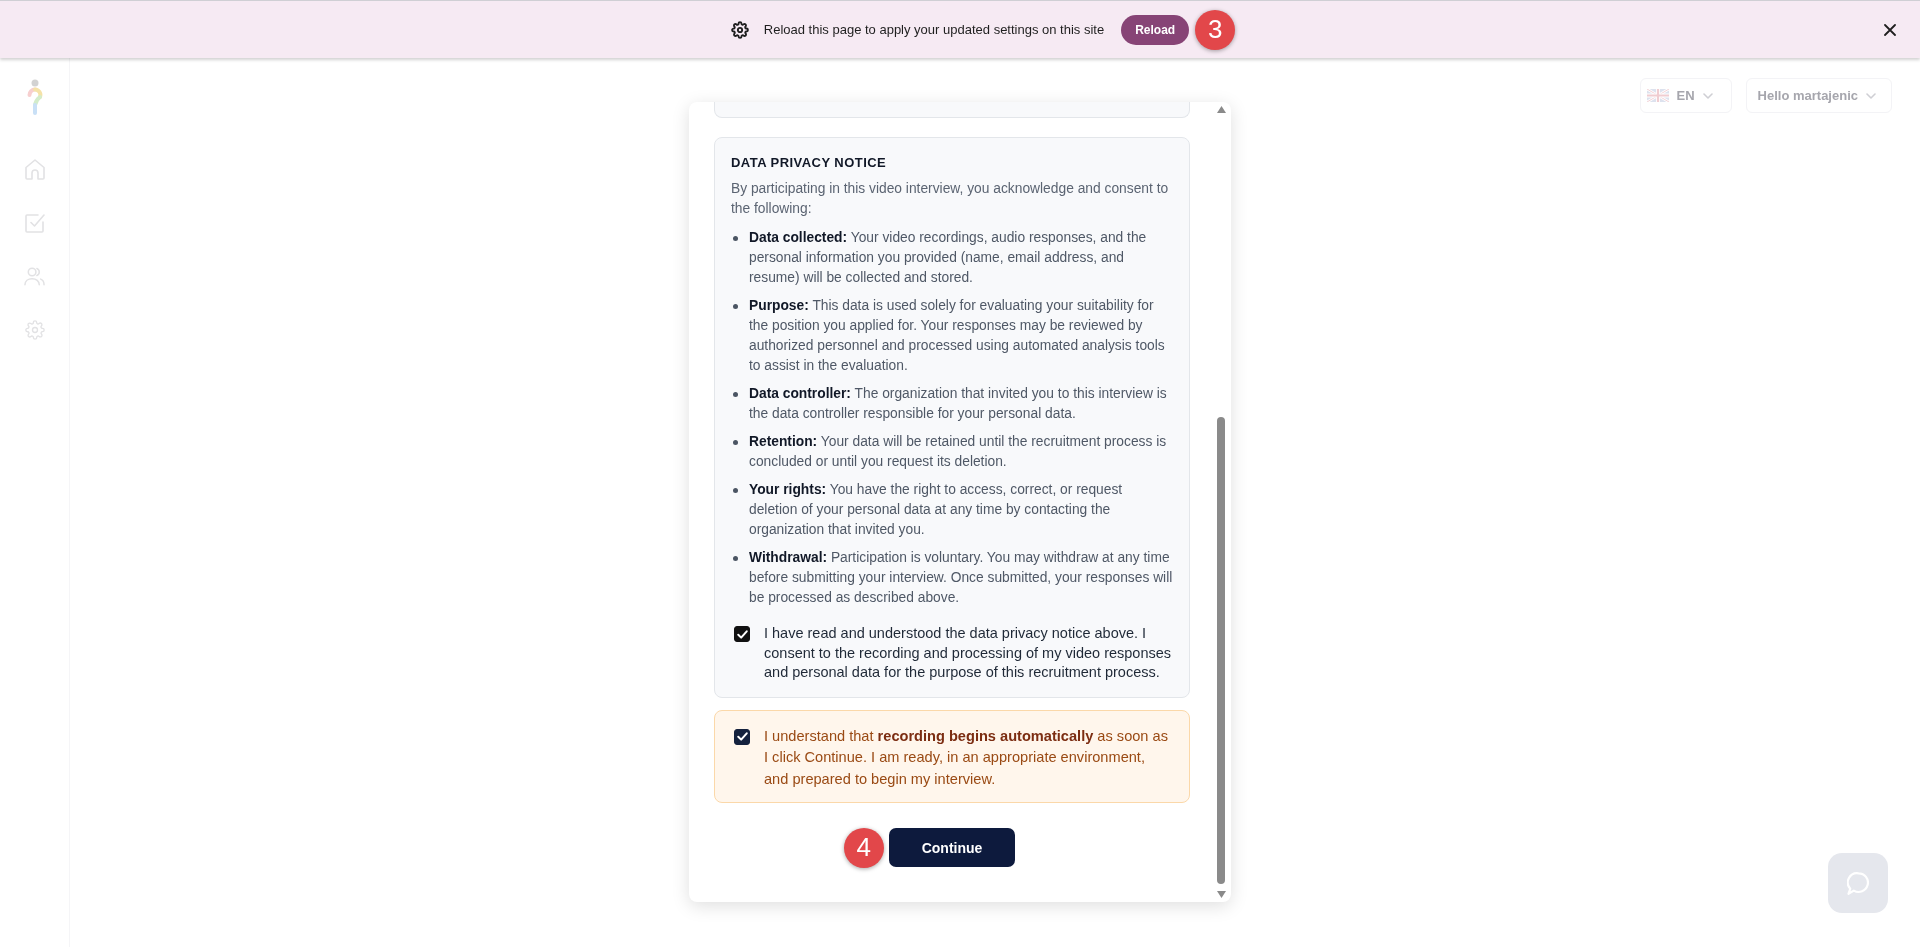 The height and width of the screenshot is (947, 1920). What do you see at coordinates (948, 258) in the screenshot?
I see `notice-item: Data collected: Your video recordings, audio responses, and the personal information you provided (name, email address, and resume) will be collected and stored.` at bounding box center [948, 258].